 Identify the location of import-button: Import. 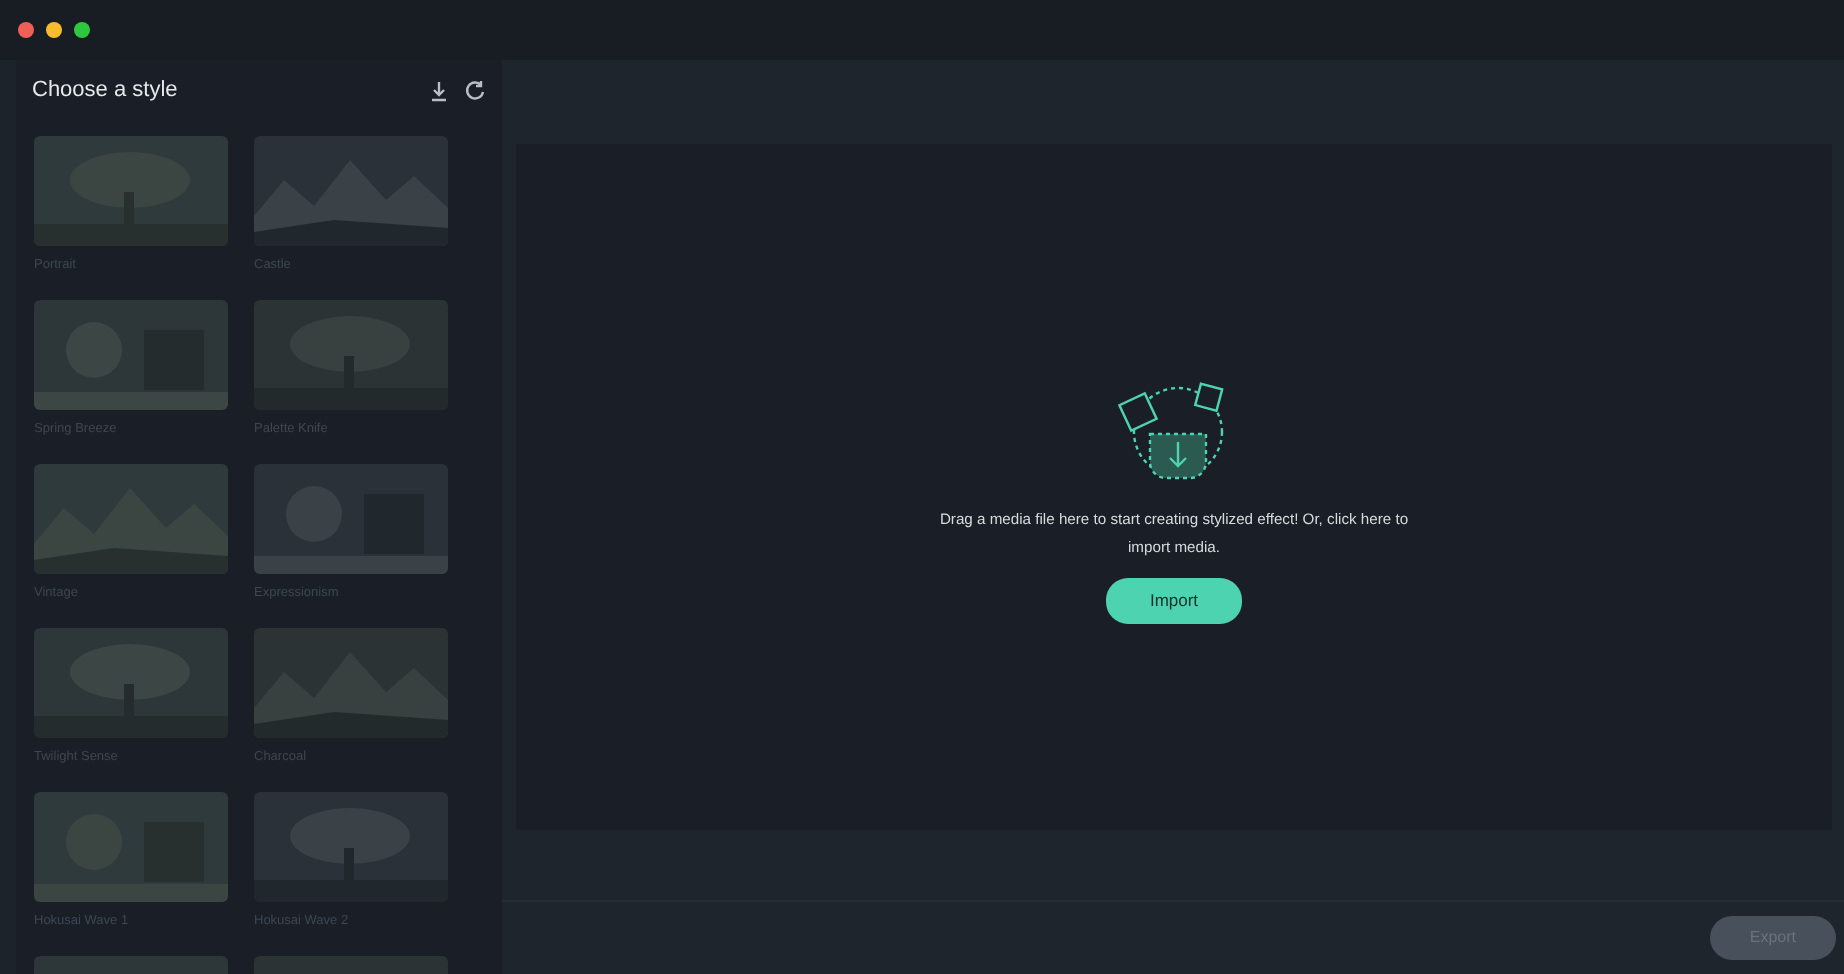
(1174, 601).